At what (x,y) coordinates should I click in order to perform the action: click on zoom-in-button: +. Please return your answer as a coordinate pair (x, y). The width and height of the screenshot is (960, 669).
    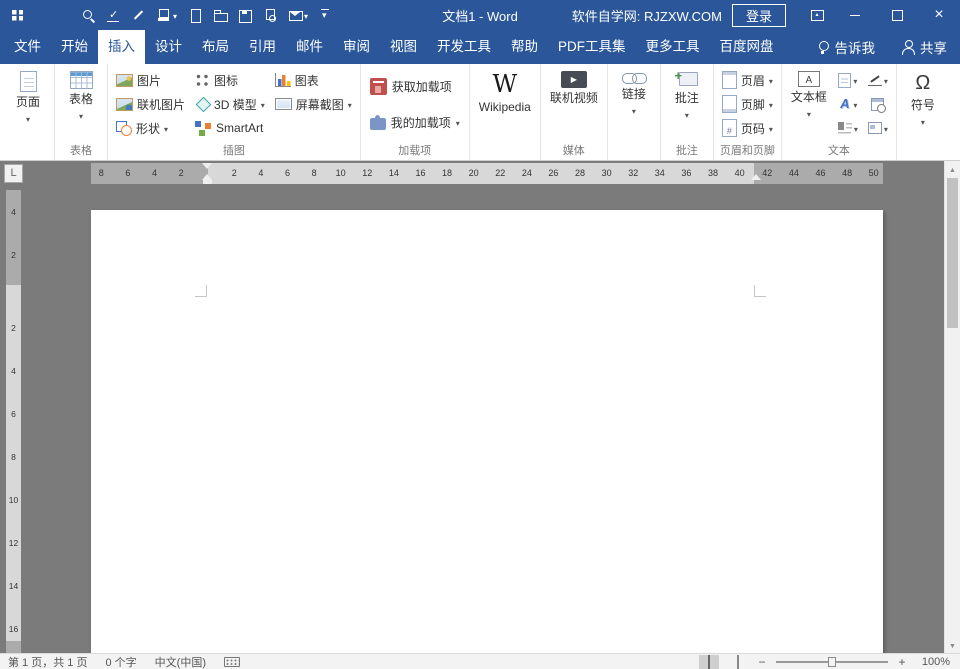
    Looking at the image, I should click on (902, 662).